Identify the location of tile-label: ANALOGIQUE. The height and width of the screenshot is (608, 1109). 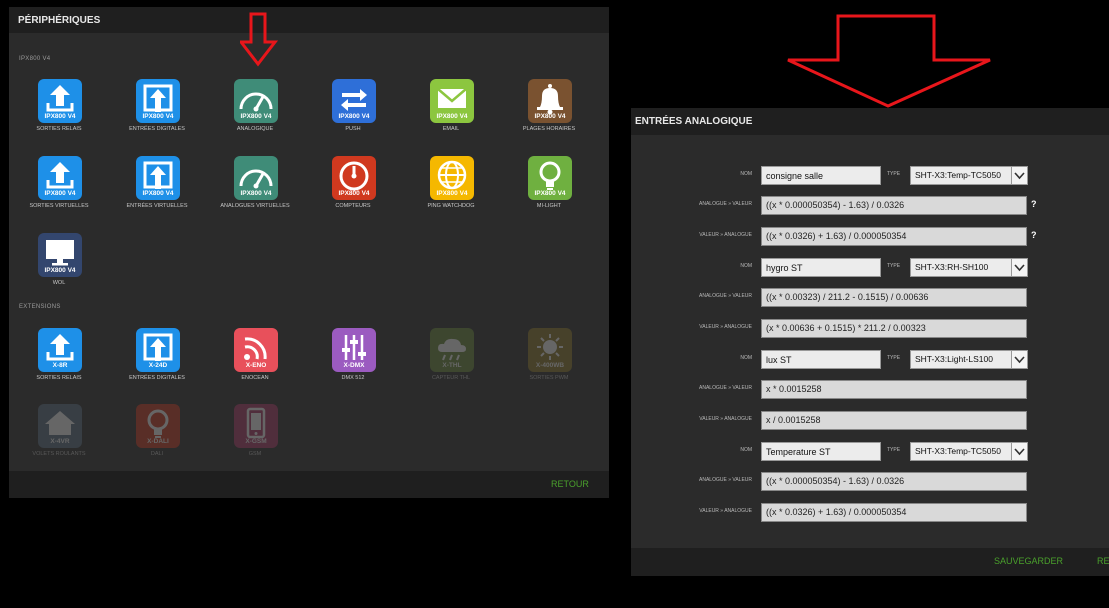
(255, 129).